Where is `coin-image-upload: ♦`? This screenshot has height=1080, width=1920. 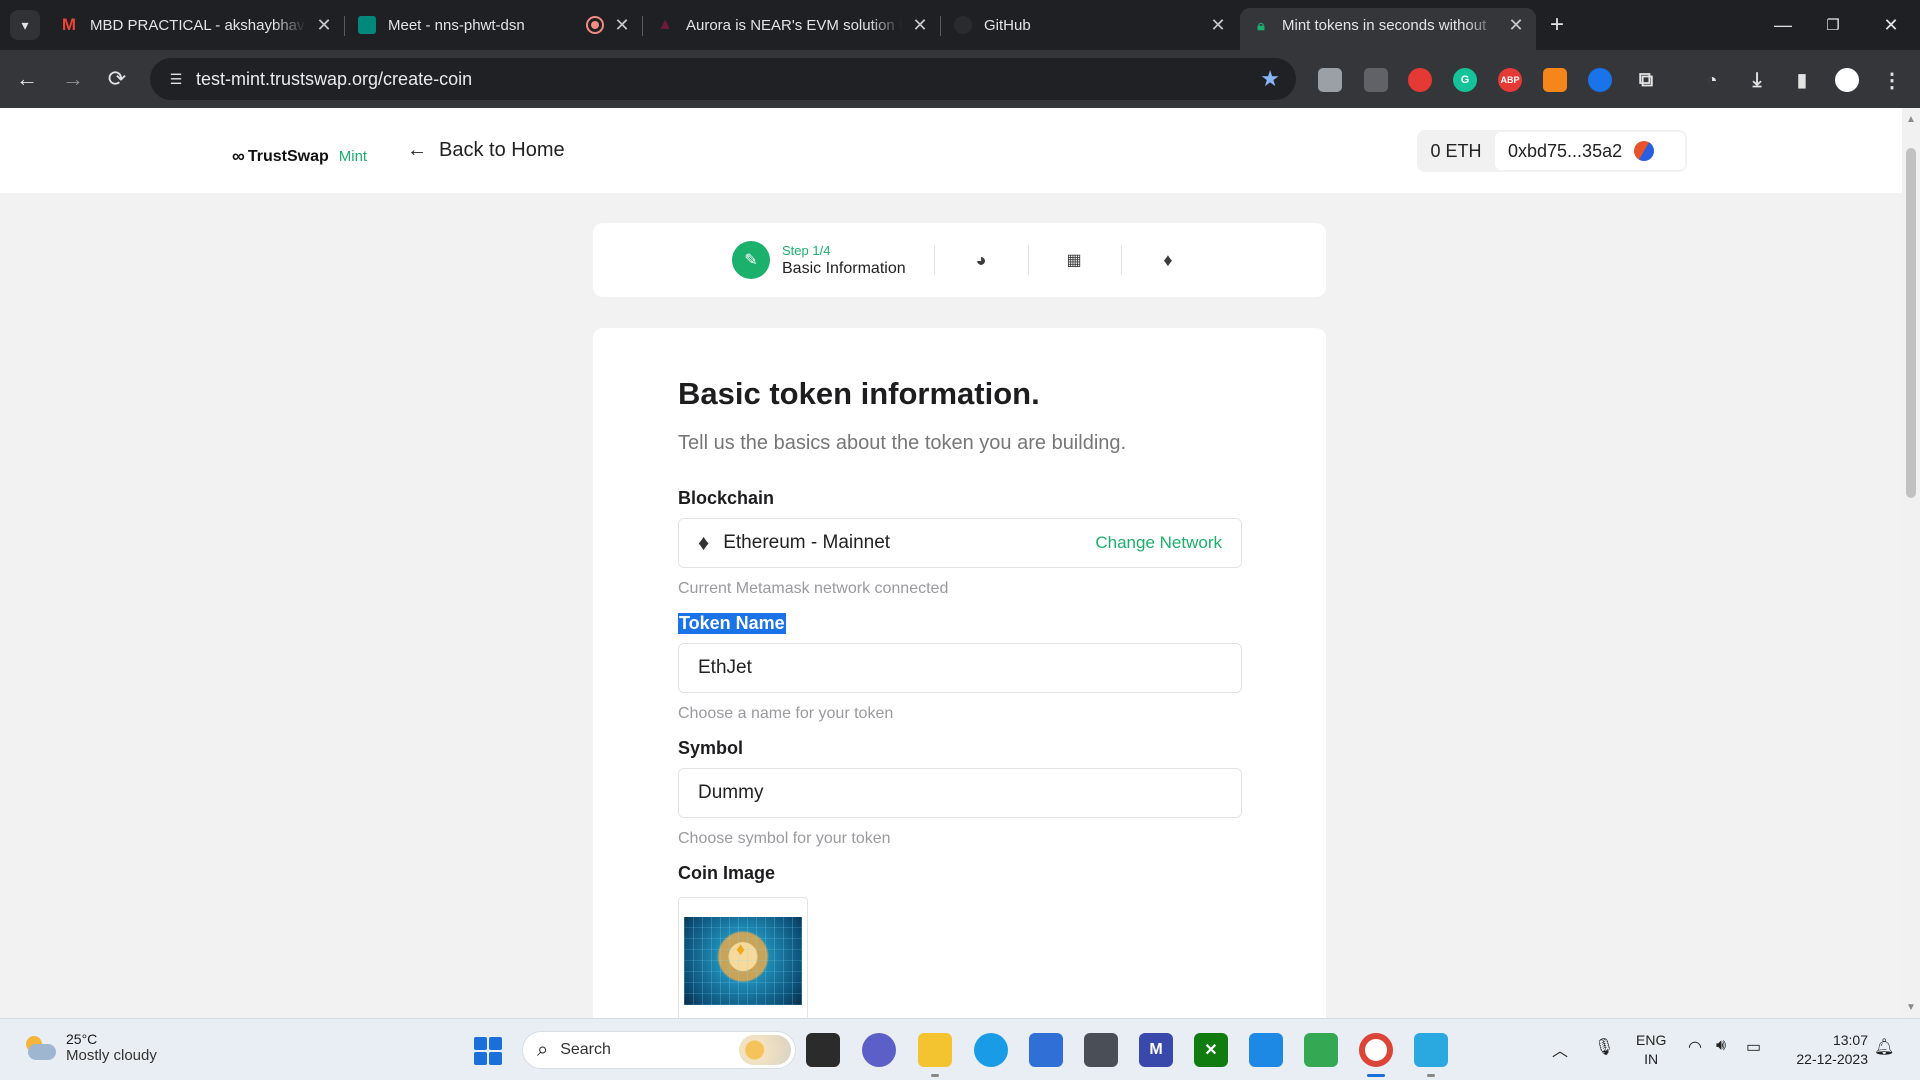
coin-image-upload: ♦ is located at coordinates (743, 957).